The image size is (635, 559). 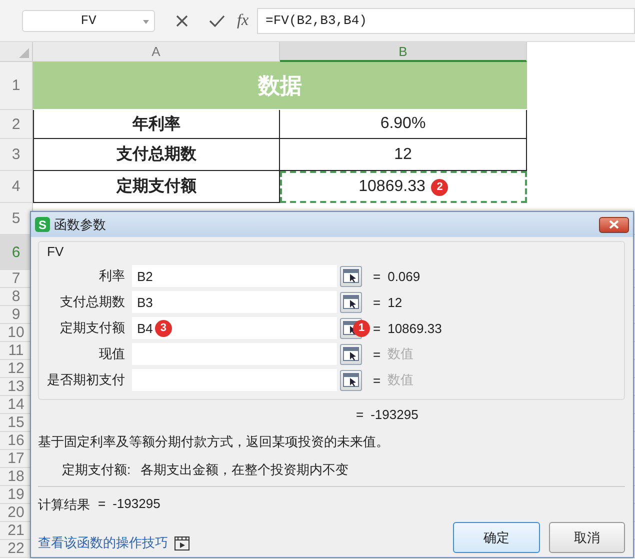 I want to click on function-name: FV, so click(x=56, y=251).